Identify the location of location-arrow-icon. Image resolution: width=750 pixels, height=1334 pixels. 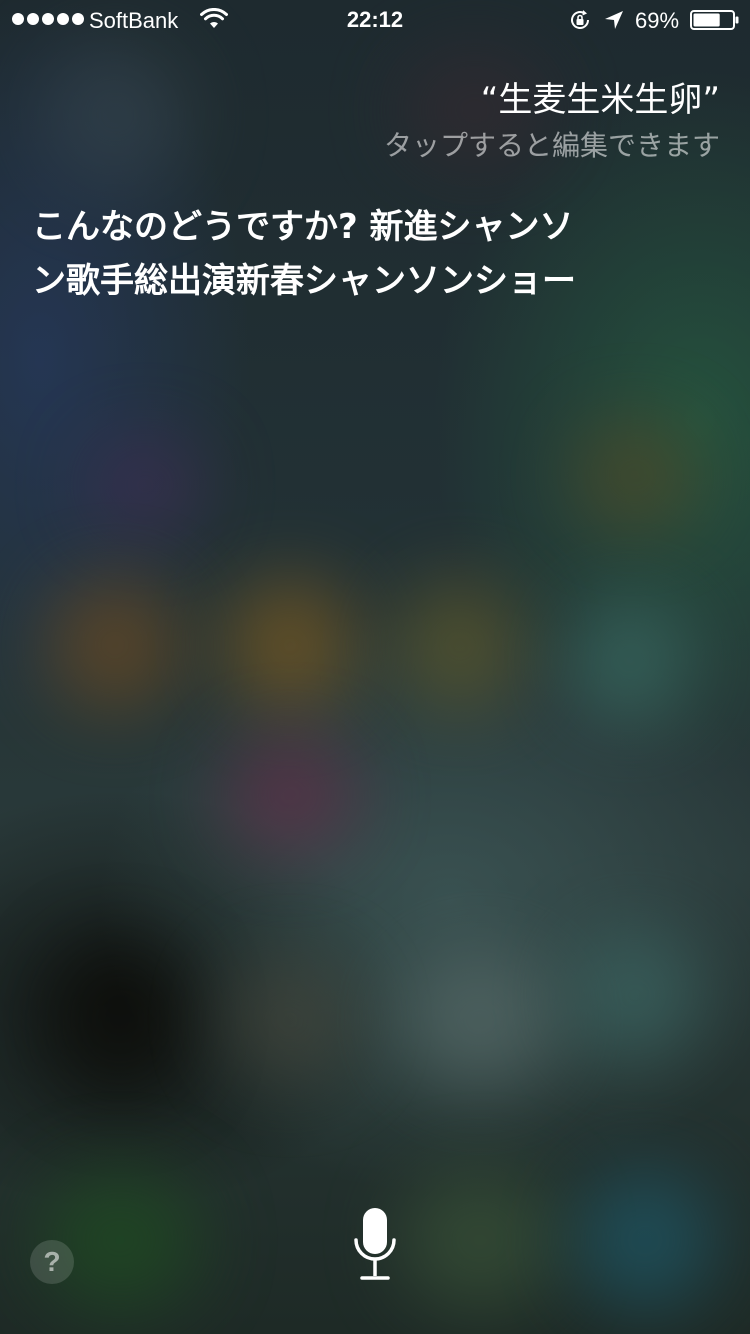
(614, 20).